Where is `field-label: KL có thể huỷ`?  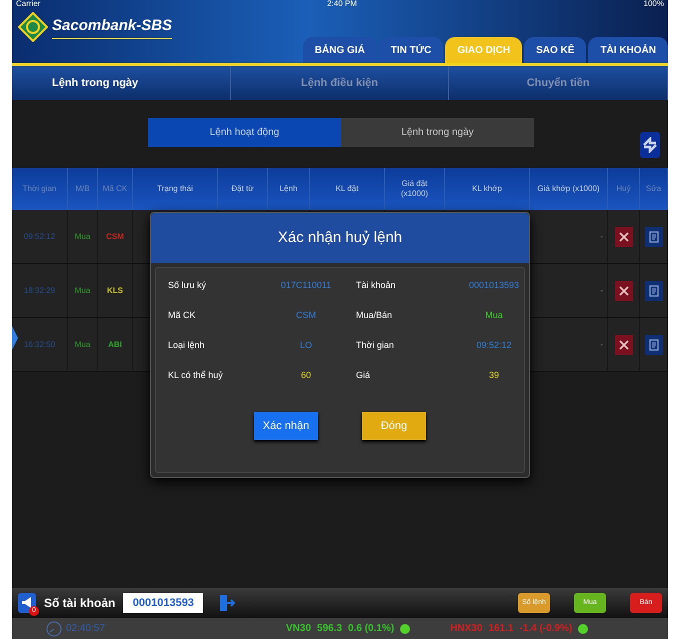 field-label: KL có thể huỷ is located at coordinates (196, 375).